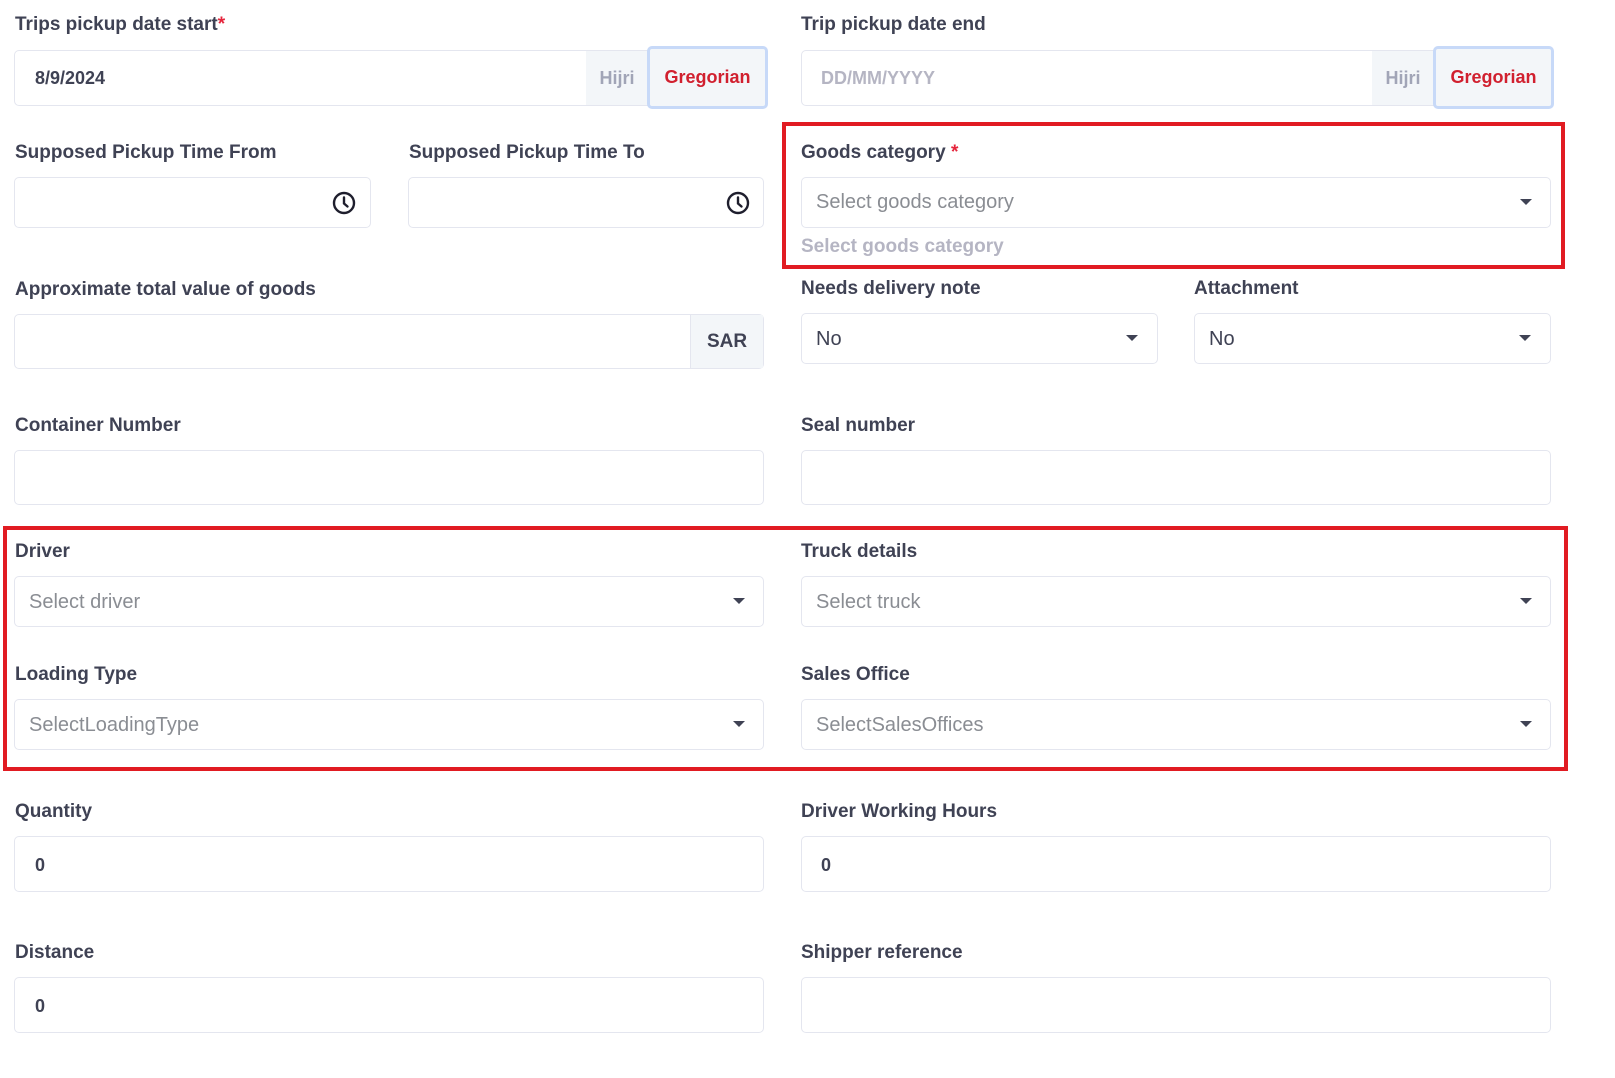 Image resolution: width=1615 pixels, height=1078 pixels. I want to click on attachment-select: No, so click(1372, 338).